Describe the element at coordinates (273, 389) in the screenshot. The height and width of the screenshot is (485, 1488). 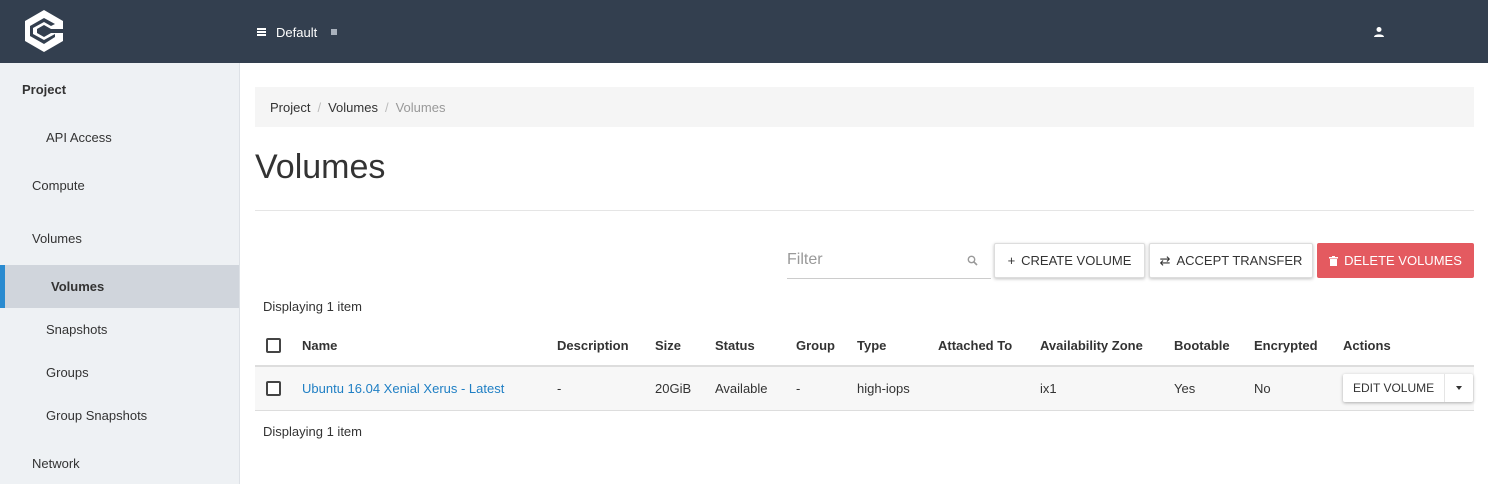
I see `row-checkbox` at that location.